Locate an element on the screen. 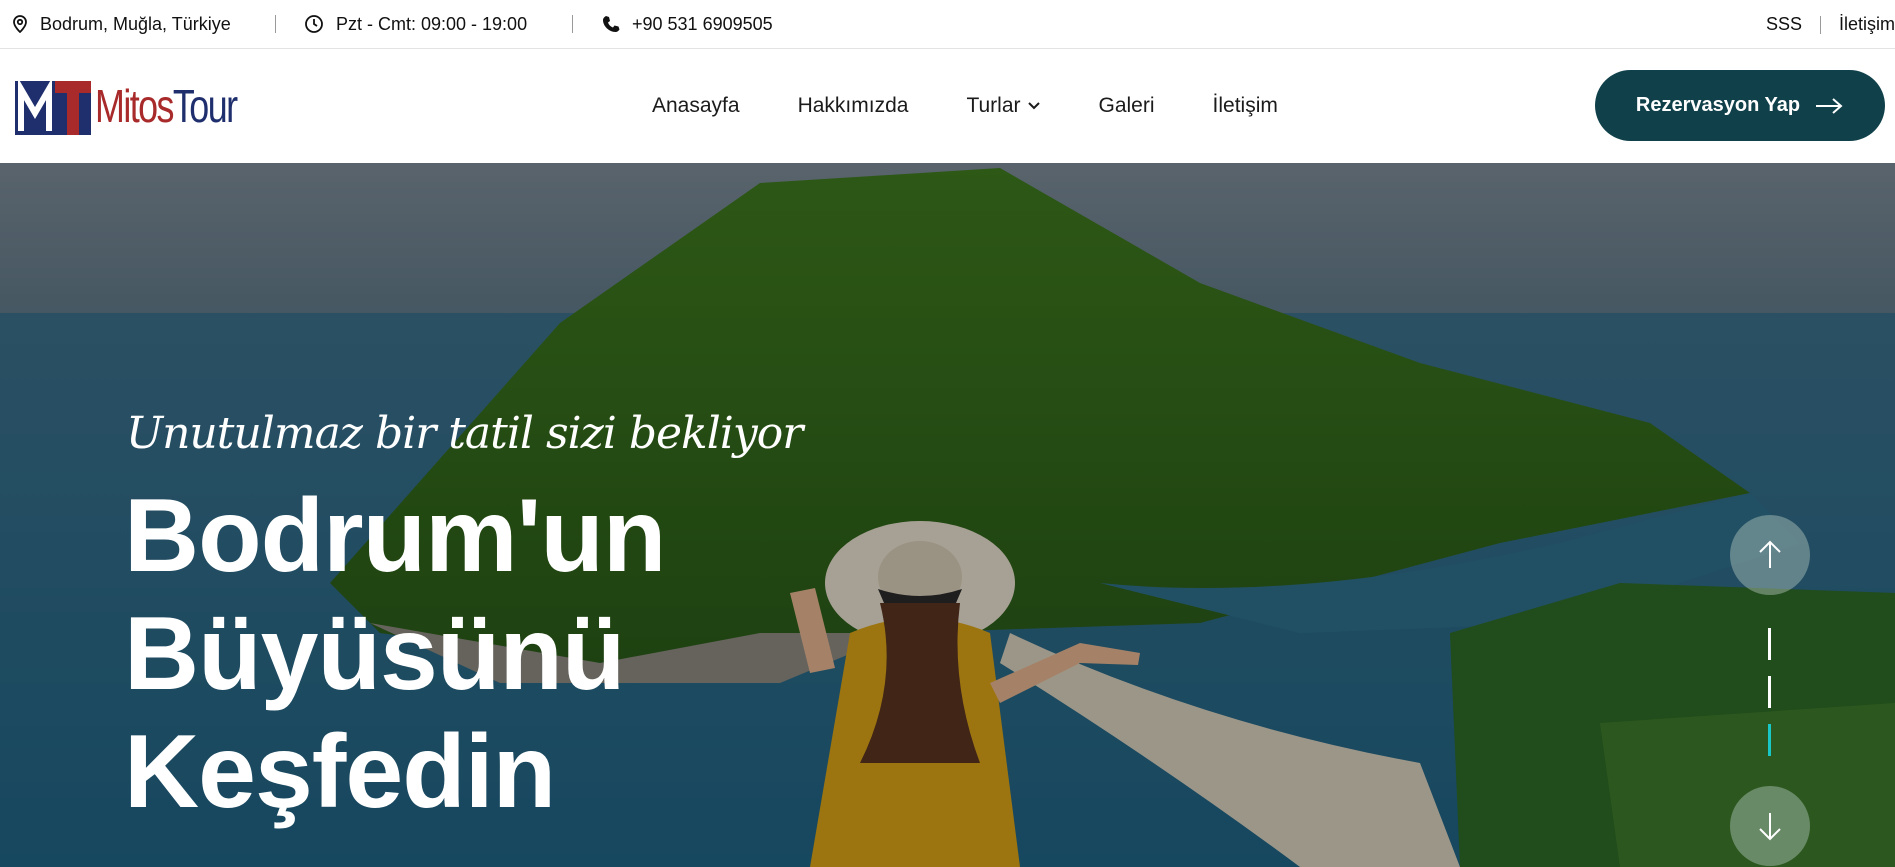 This screenshot has width=1895, height=867. chevron-down-icon is located at coordinates (1033, 106).